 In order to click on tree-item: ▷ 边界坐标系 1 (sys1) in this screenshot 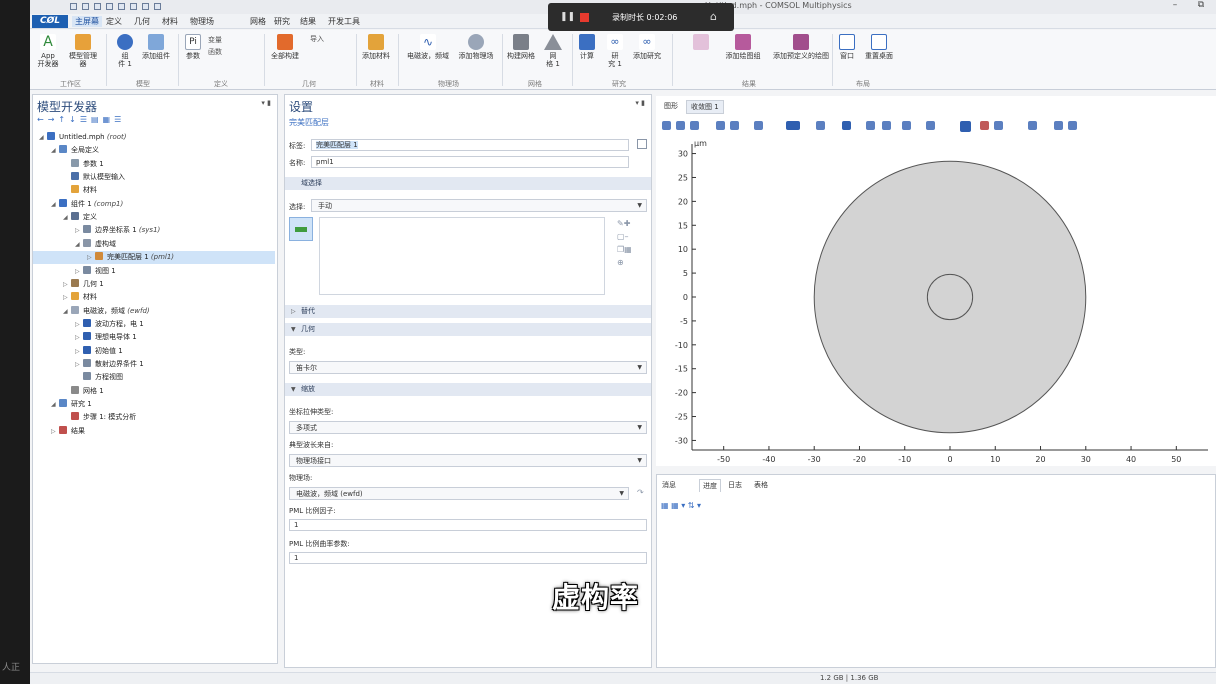, I will do `click(154, 230)`.